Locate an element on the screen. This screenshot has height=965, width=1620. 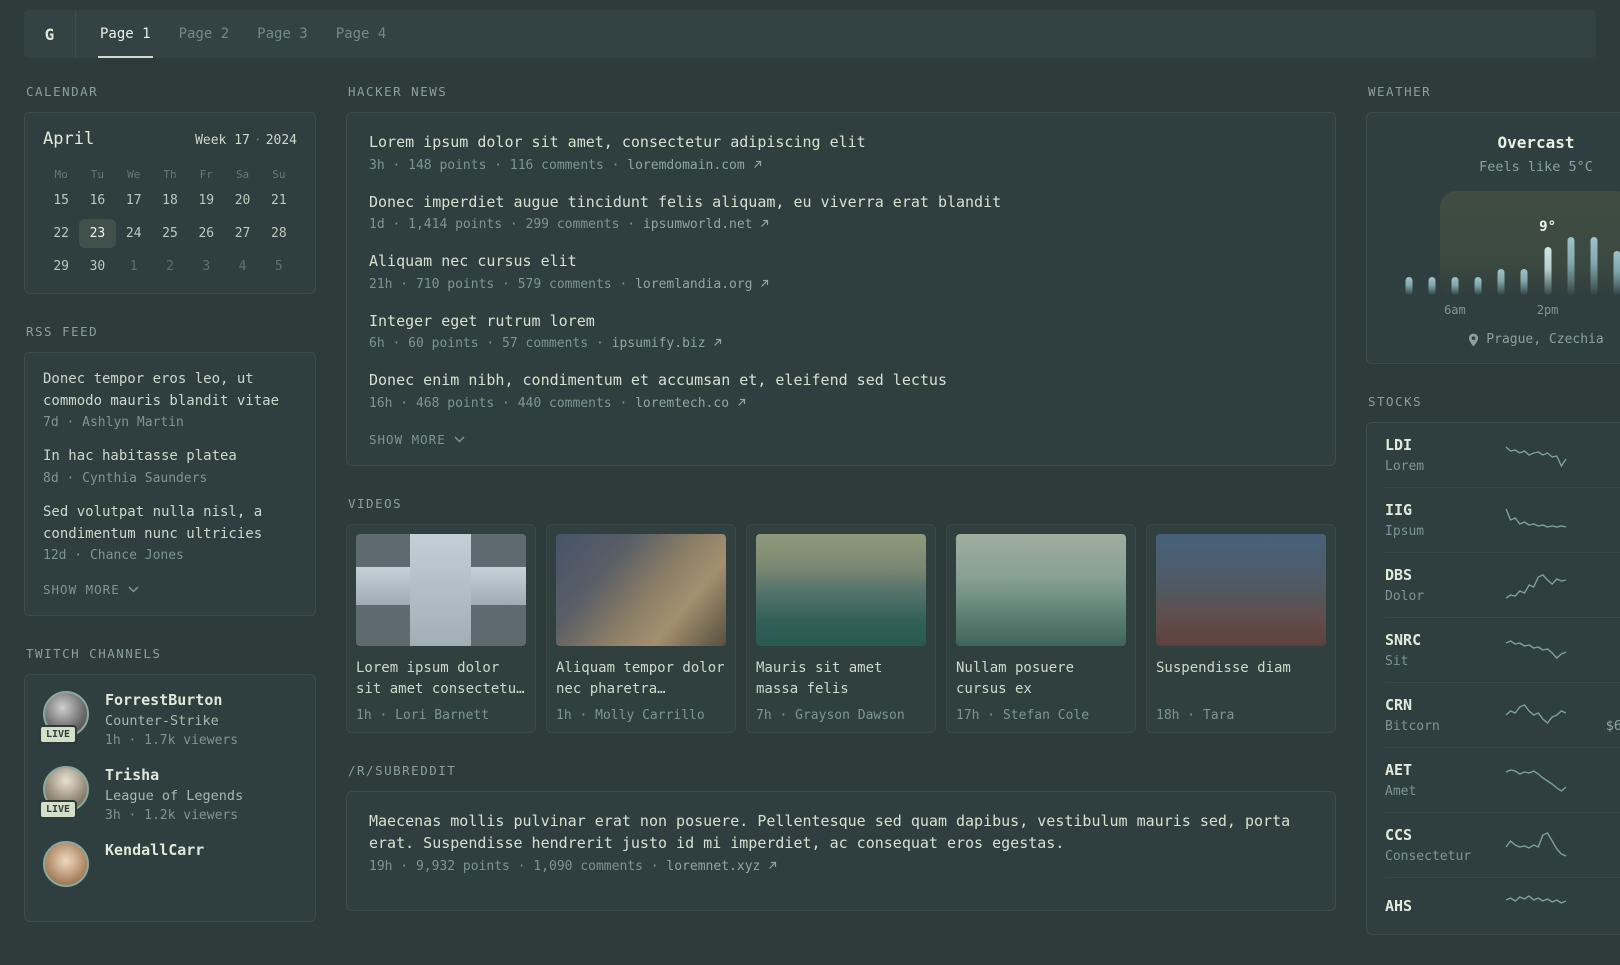
calendar-day: 3 is located at coordinates (206, 266).